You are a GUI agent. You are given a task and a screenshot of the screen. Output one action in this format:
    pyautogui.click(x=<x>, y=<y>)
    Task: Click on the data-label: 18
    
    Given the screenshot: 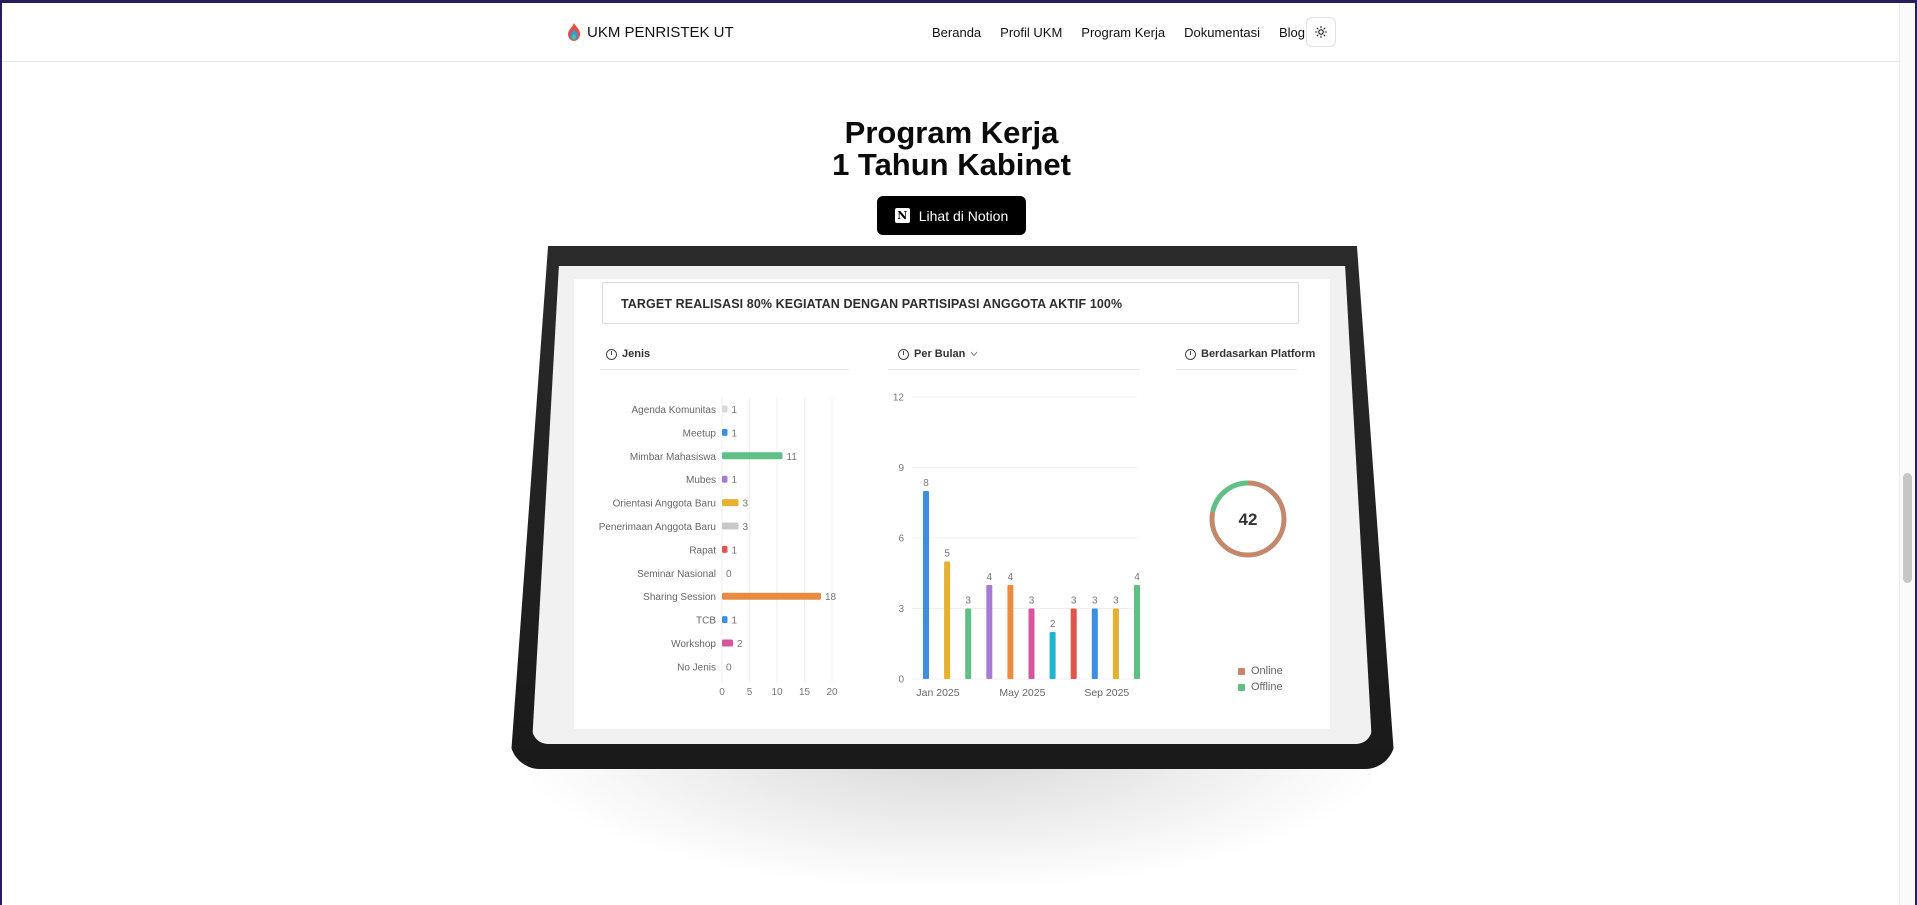 What is the action you would take?
    pyautogui.click(x=831, y=597)
    